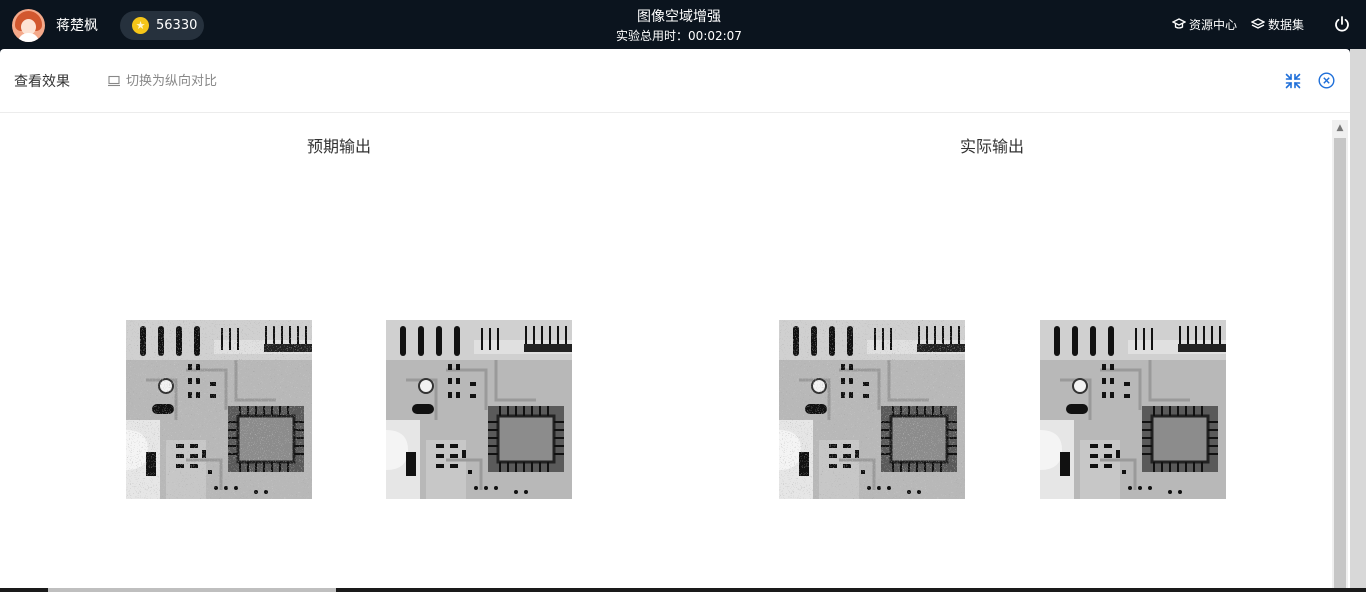 This screenshot has height=592, width=1366. Describe the element at coordinates (1358, 320) in the screenshot. I see `window-edge` at that location.